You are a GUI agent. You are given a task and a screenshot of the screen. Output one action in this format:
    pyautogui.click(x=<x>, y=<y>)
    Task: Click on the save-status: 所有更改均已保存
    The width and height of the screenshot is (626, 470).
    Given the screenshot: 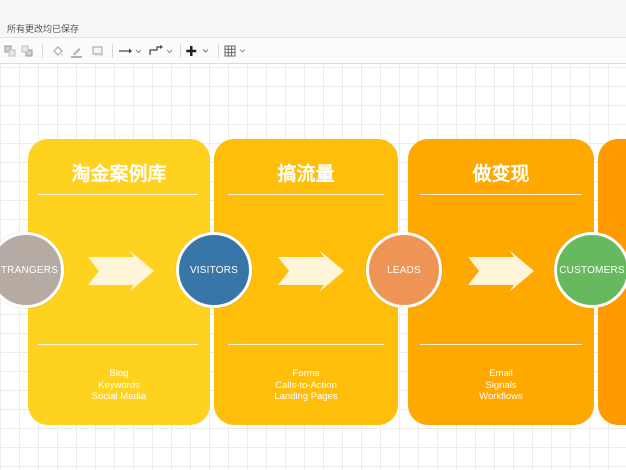 What is the action you would take?
    pyautogui.click(x=43, y=30)
    